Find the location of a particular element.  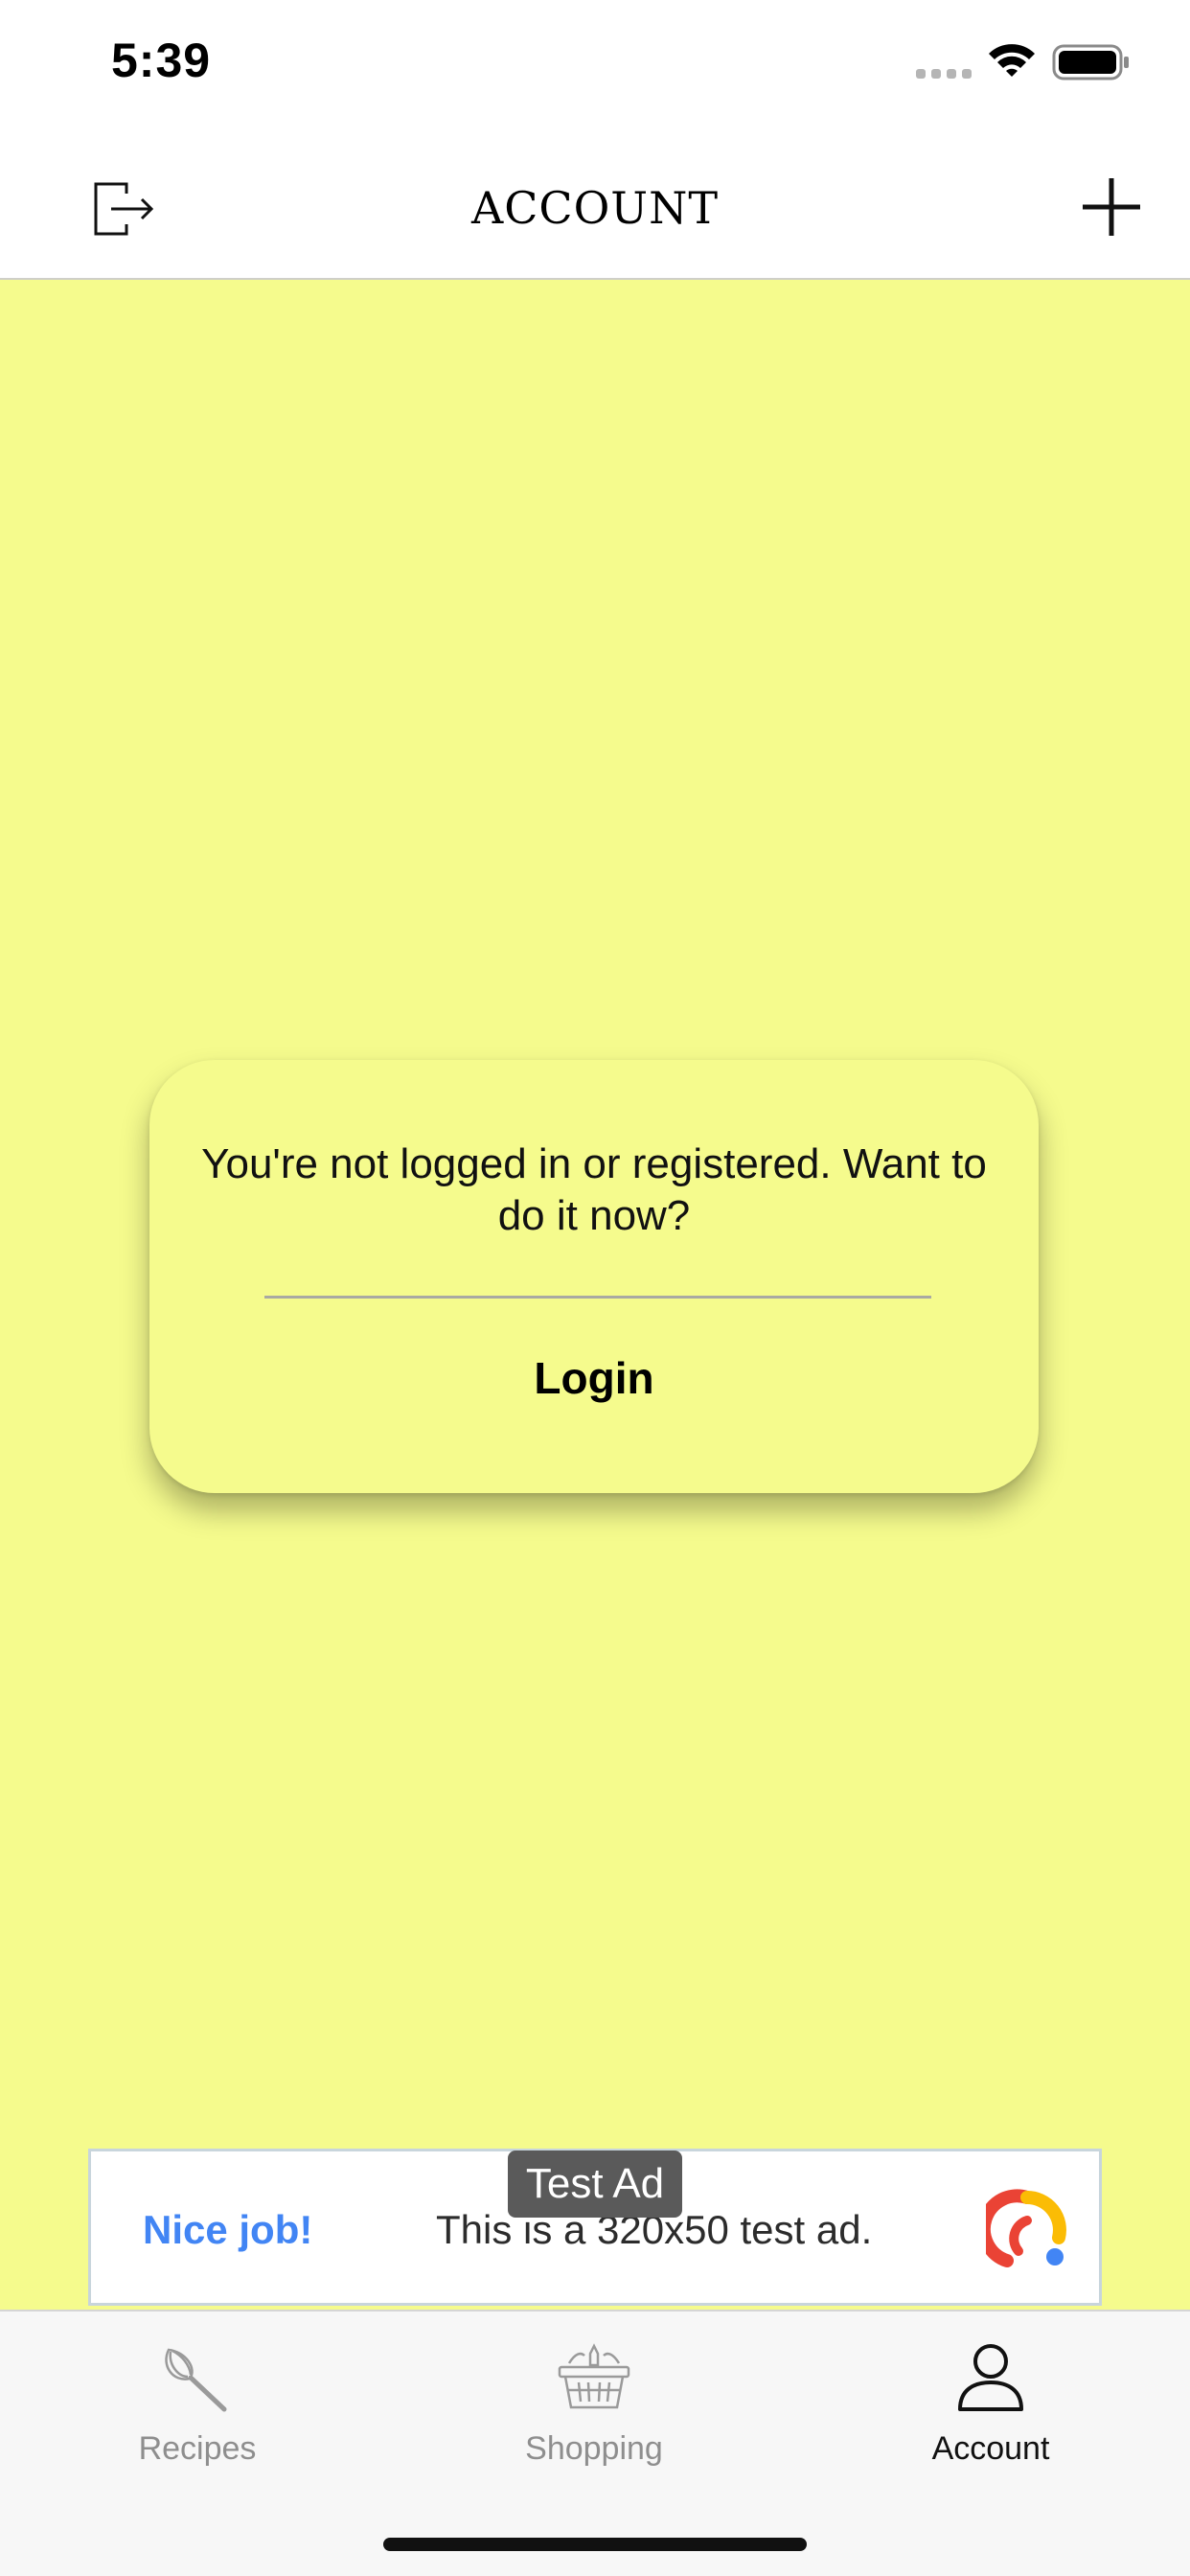

home-indicator is located at coordinates (595, 2544).